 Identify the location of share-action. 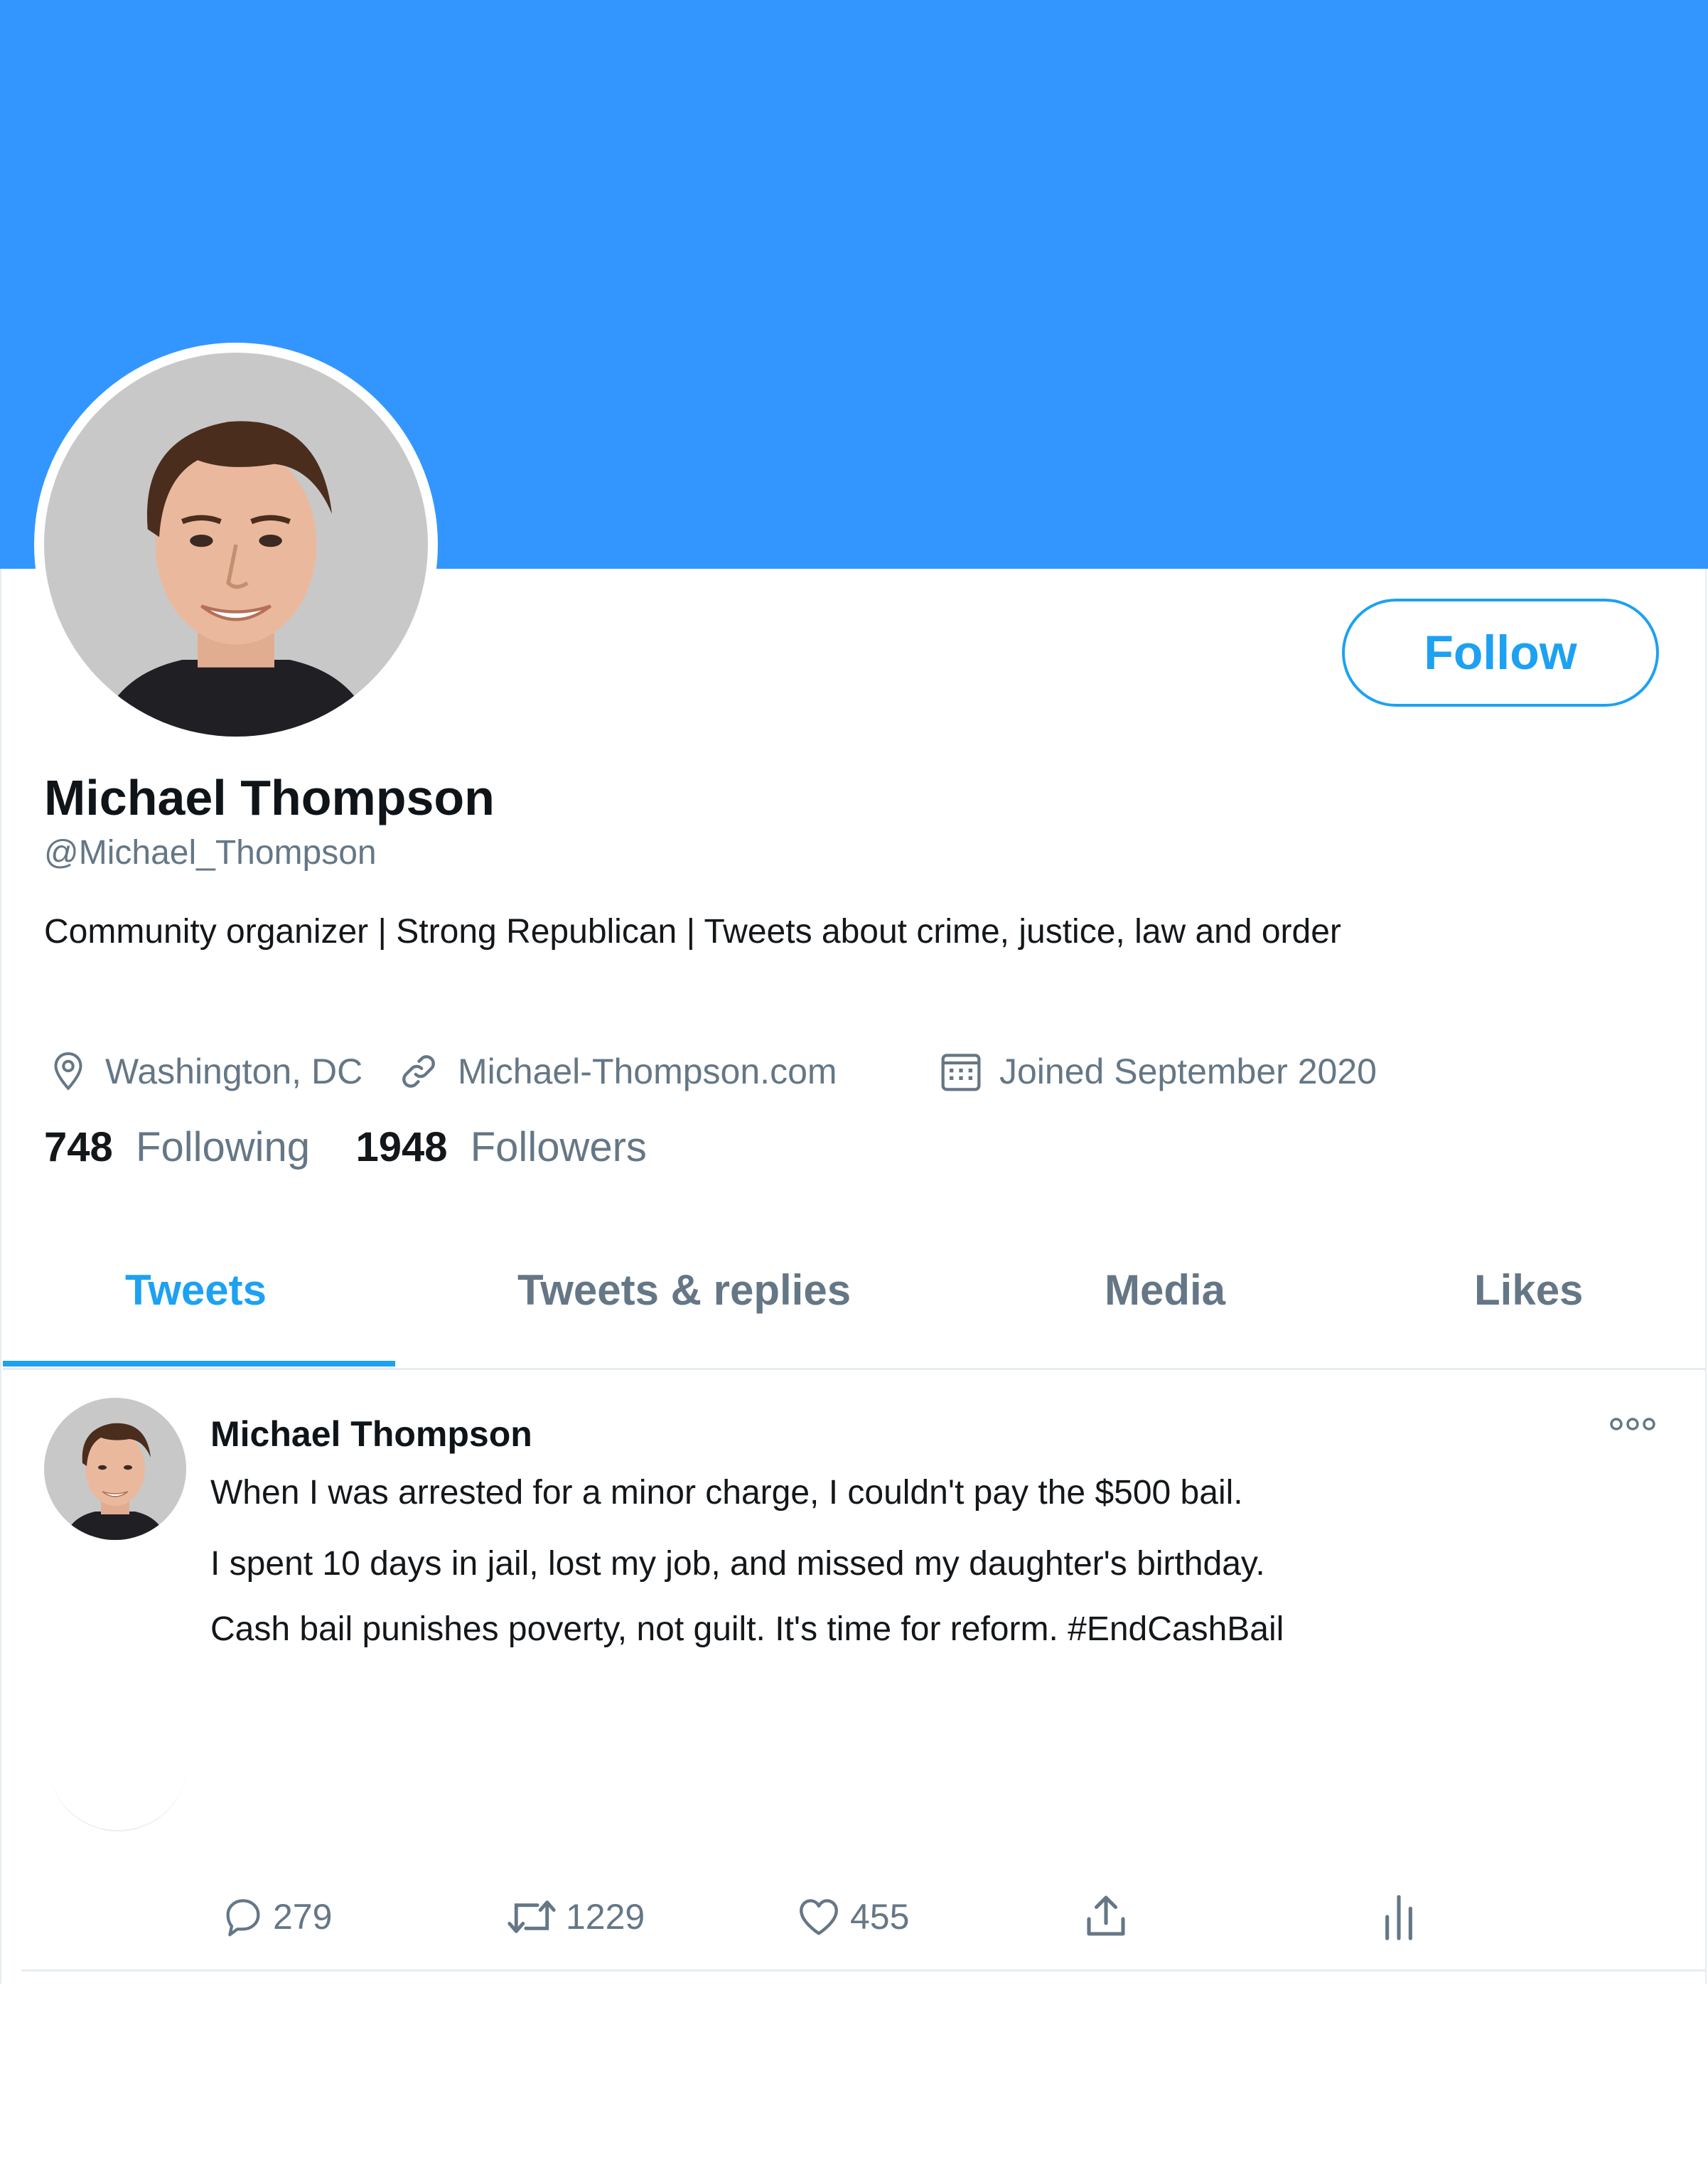
(1106, 1917).